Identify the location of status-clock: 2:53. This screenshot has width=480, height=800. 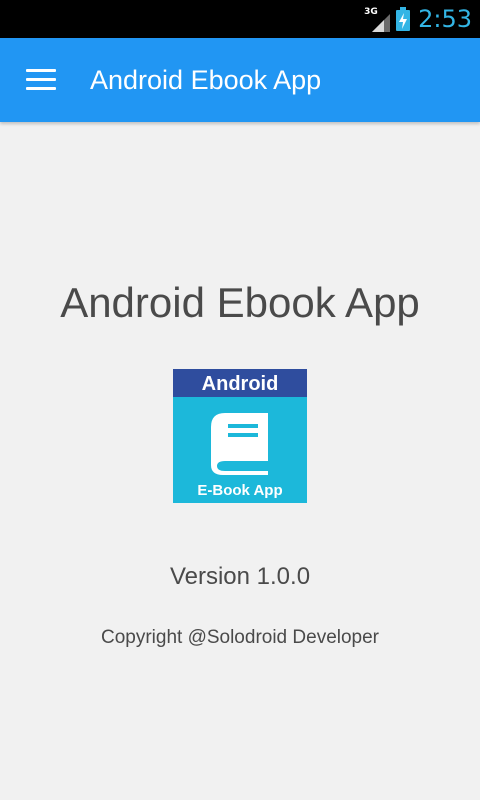
(445, 19).